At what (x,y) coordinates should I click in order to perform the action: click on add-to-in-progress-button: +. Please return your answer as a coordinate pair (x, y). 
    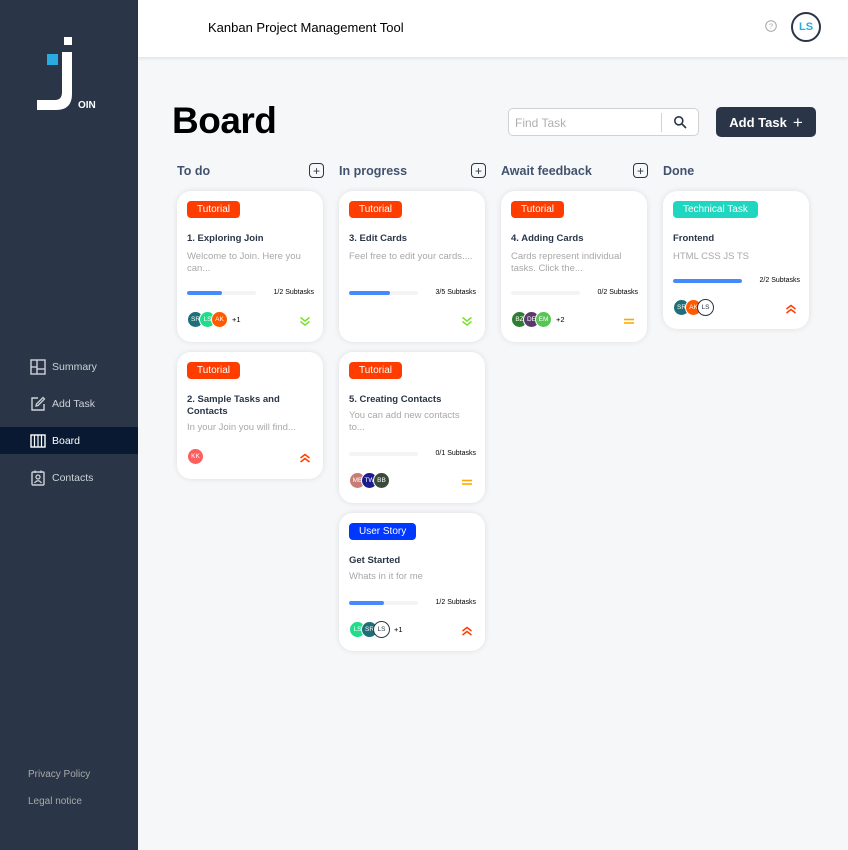
    Looking at the image, I should click on (478, 170).